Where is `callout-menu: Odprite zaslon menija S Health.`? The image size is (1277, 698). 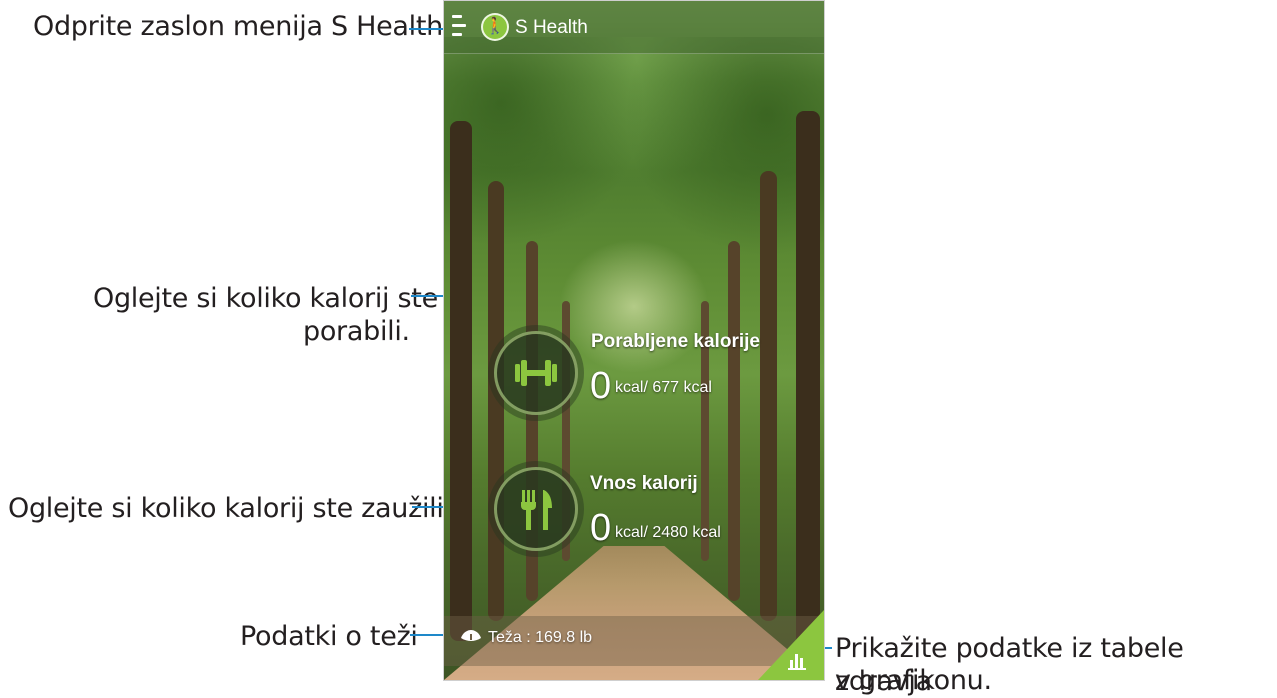
callout-menu: Odprite zaslon menija S Health. is located at coordinates (242, 26).